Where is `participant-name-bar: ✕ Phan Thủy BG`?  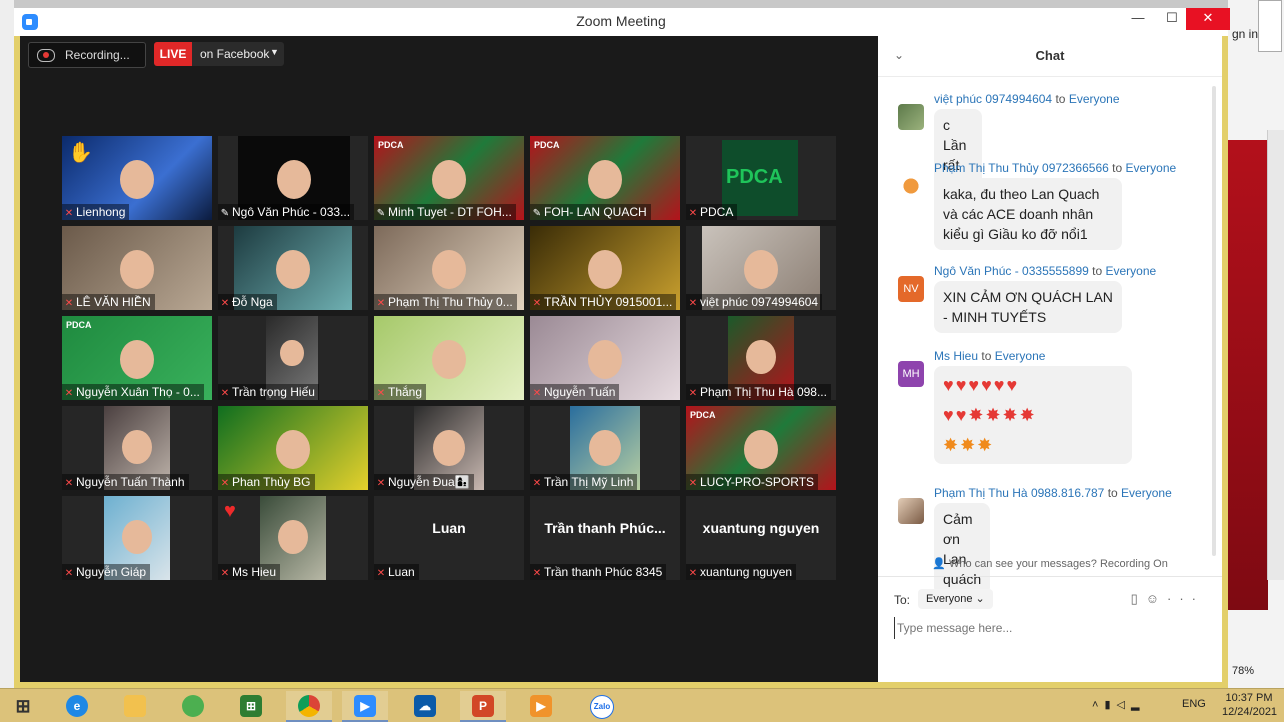 participant-name-bar: ✕ Phan Thủy BG is located at coordinates (266, 482).